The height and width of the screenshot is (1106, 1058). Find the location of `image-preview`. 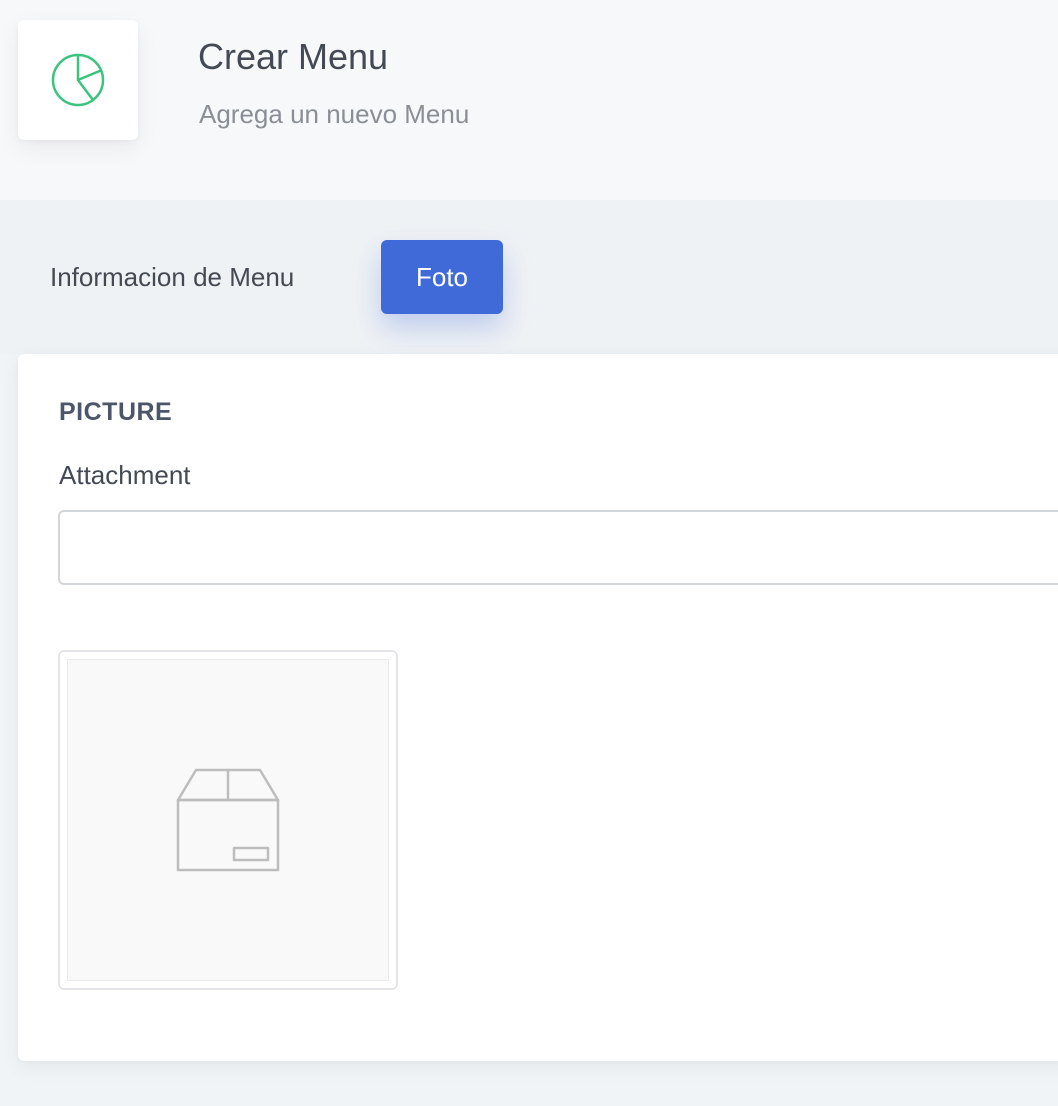

image-preview is located at coordinates (228, 820).